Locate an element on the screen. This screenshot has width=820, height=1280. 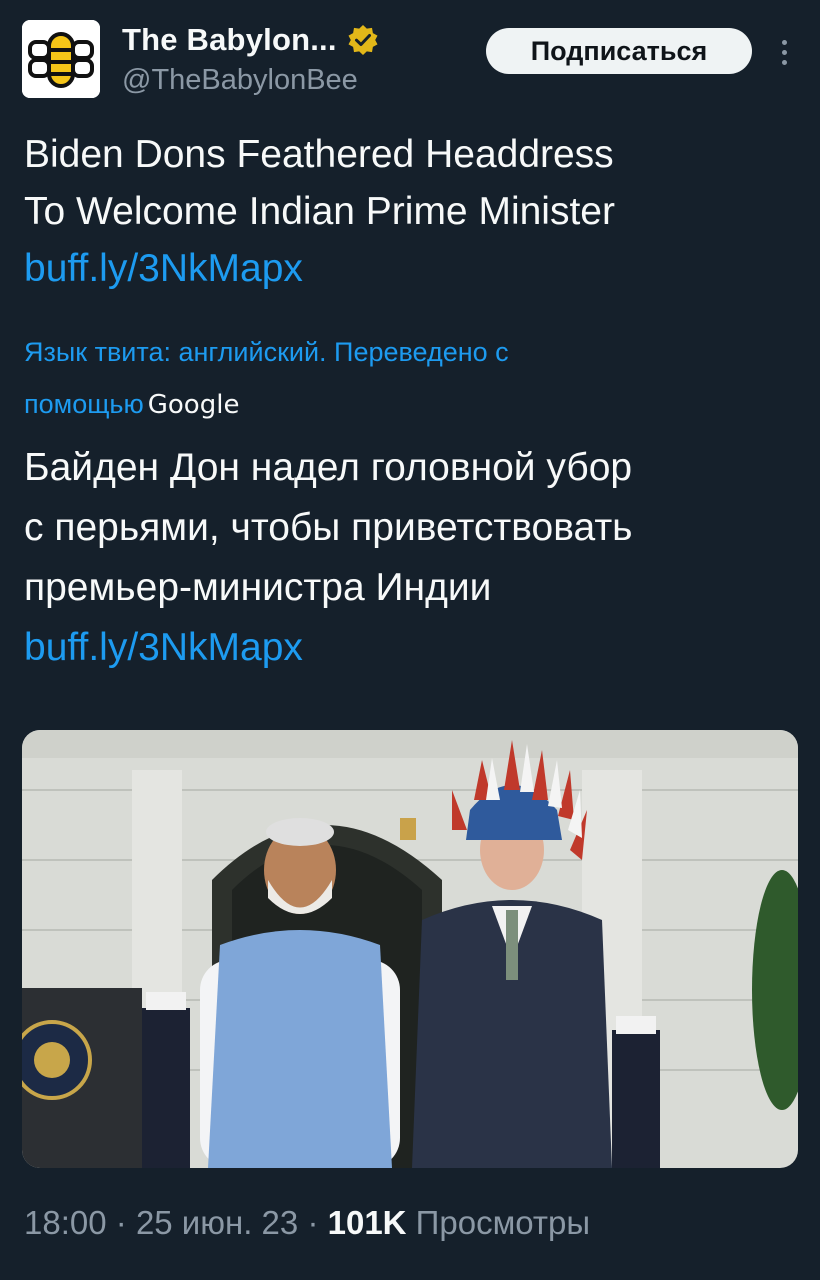
translated-link: buff.ly/3NkMapx is located at coordinates (163, 647).